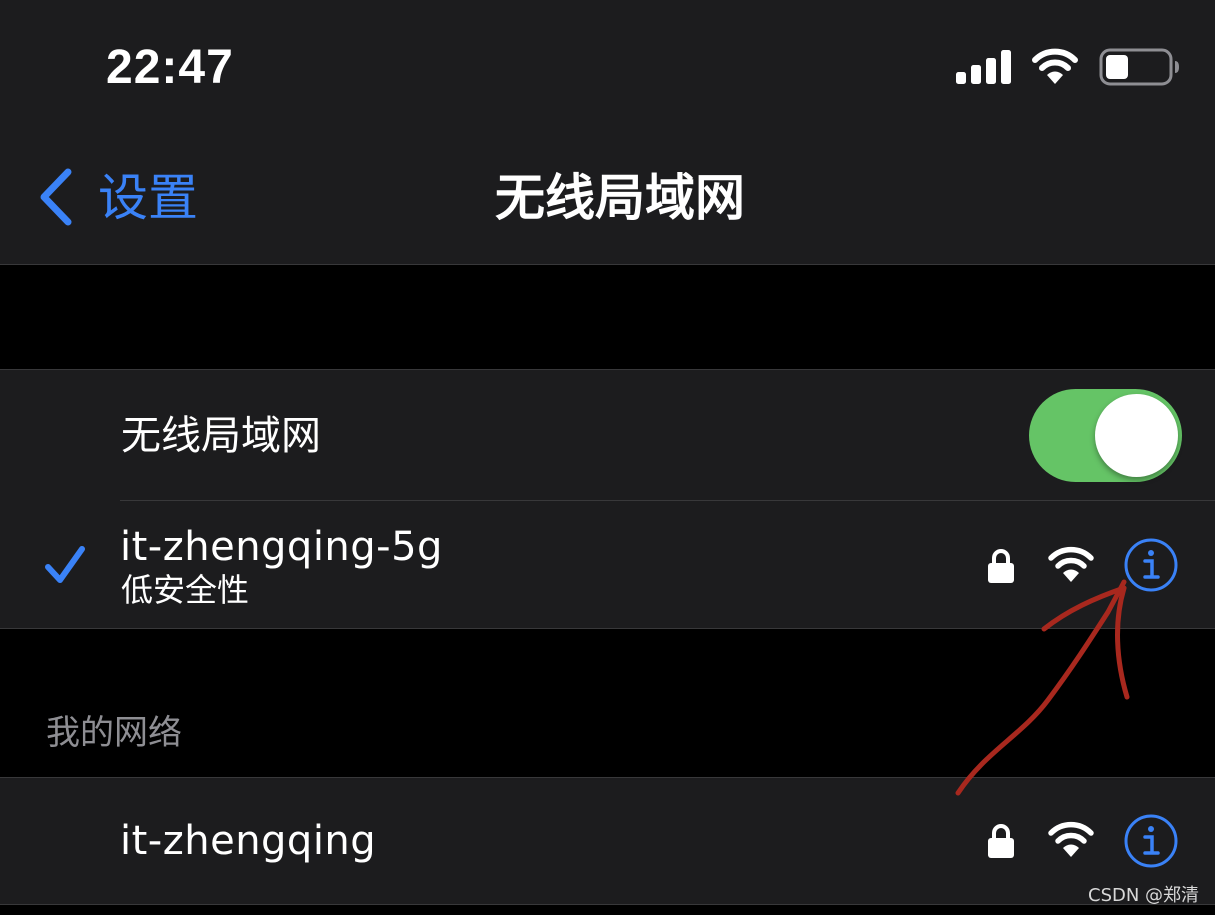 The height and width of the screenshot is (915, 1215). Describe the element at coordinates (1055, 66) in the screenshot. I see `wifi-icon` at that location.